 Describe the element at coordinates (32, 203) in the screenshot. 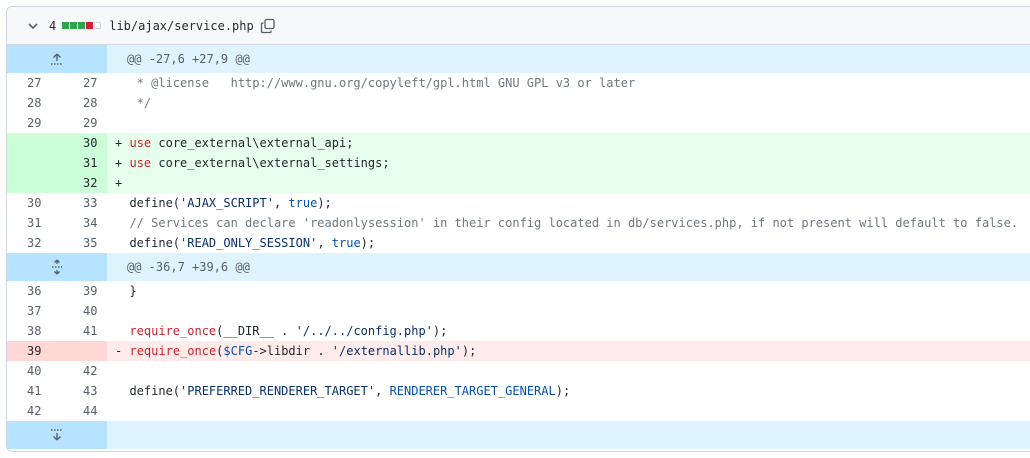

I see `old-line-number: 30` at that location.